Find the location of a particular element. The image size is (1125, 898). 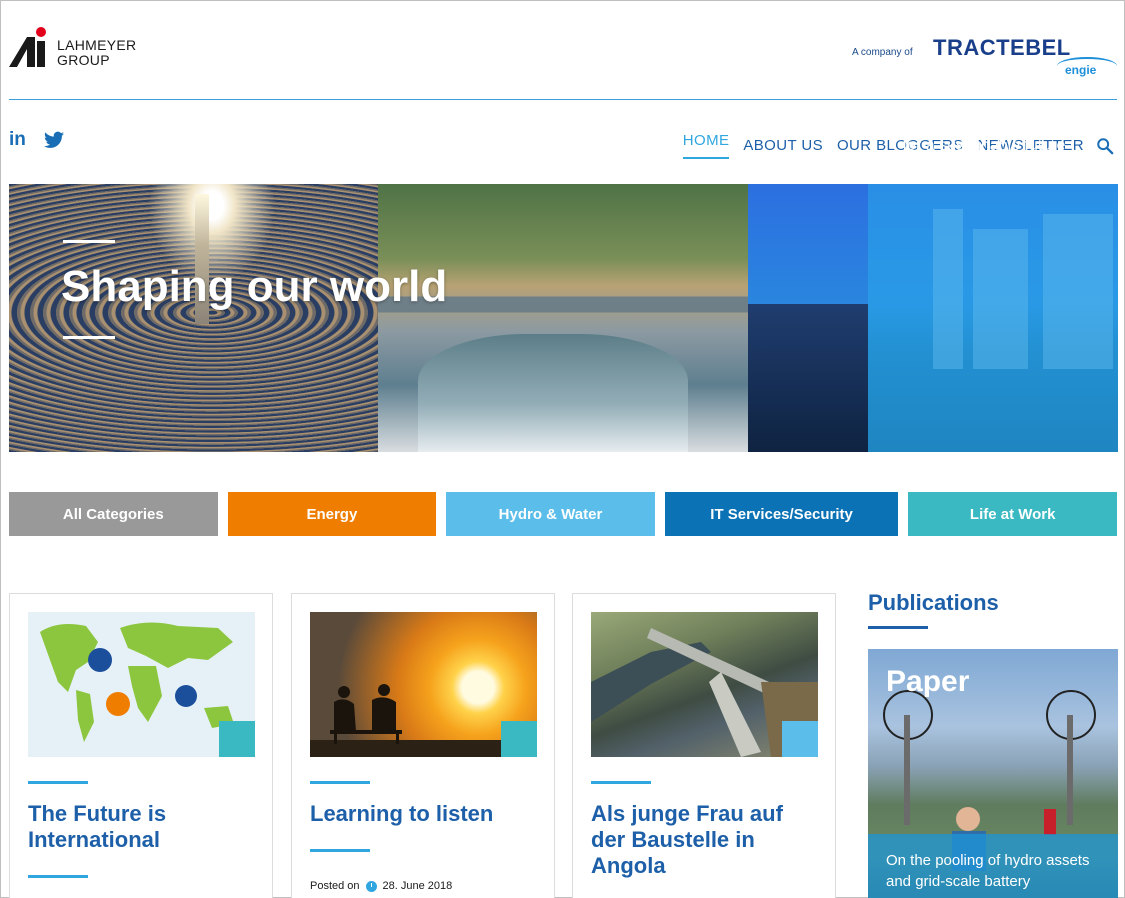

engie-wordmark: engie is located at coordinates (1081, 70).